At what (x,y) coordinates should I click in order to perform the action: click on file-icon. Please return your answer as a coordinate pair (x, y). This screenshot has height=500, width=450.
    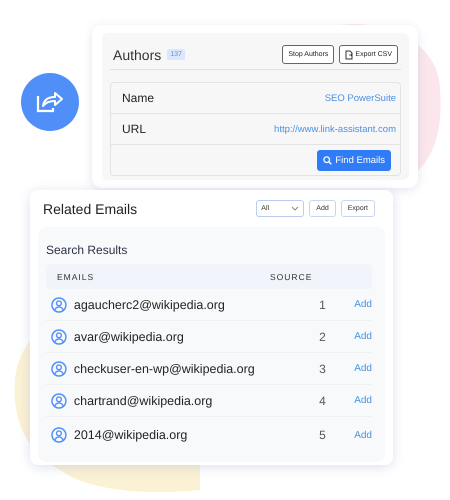
    Looking at the image, I should click on (349, 55).